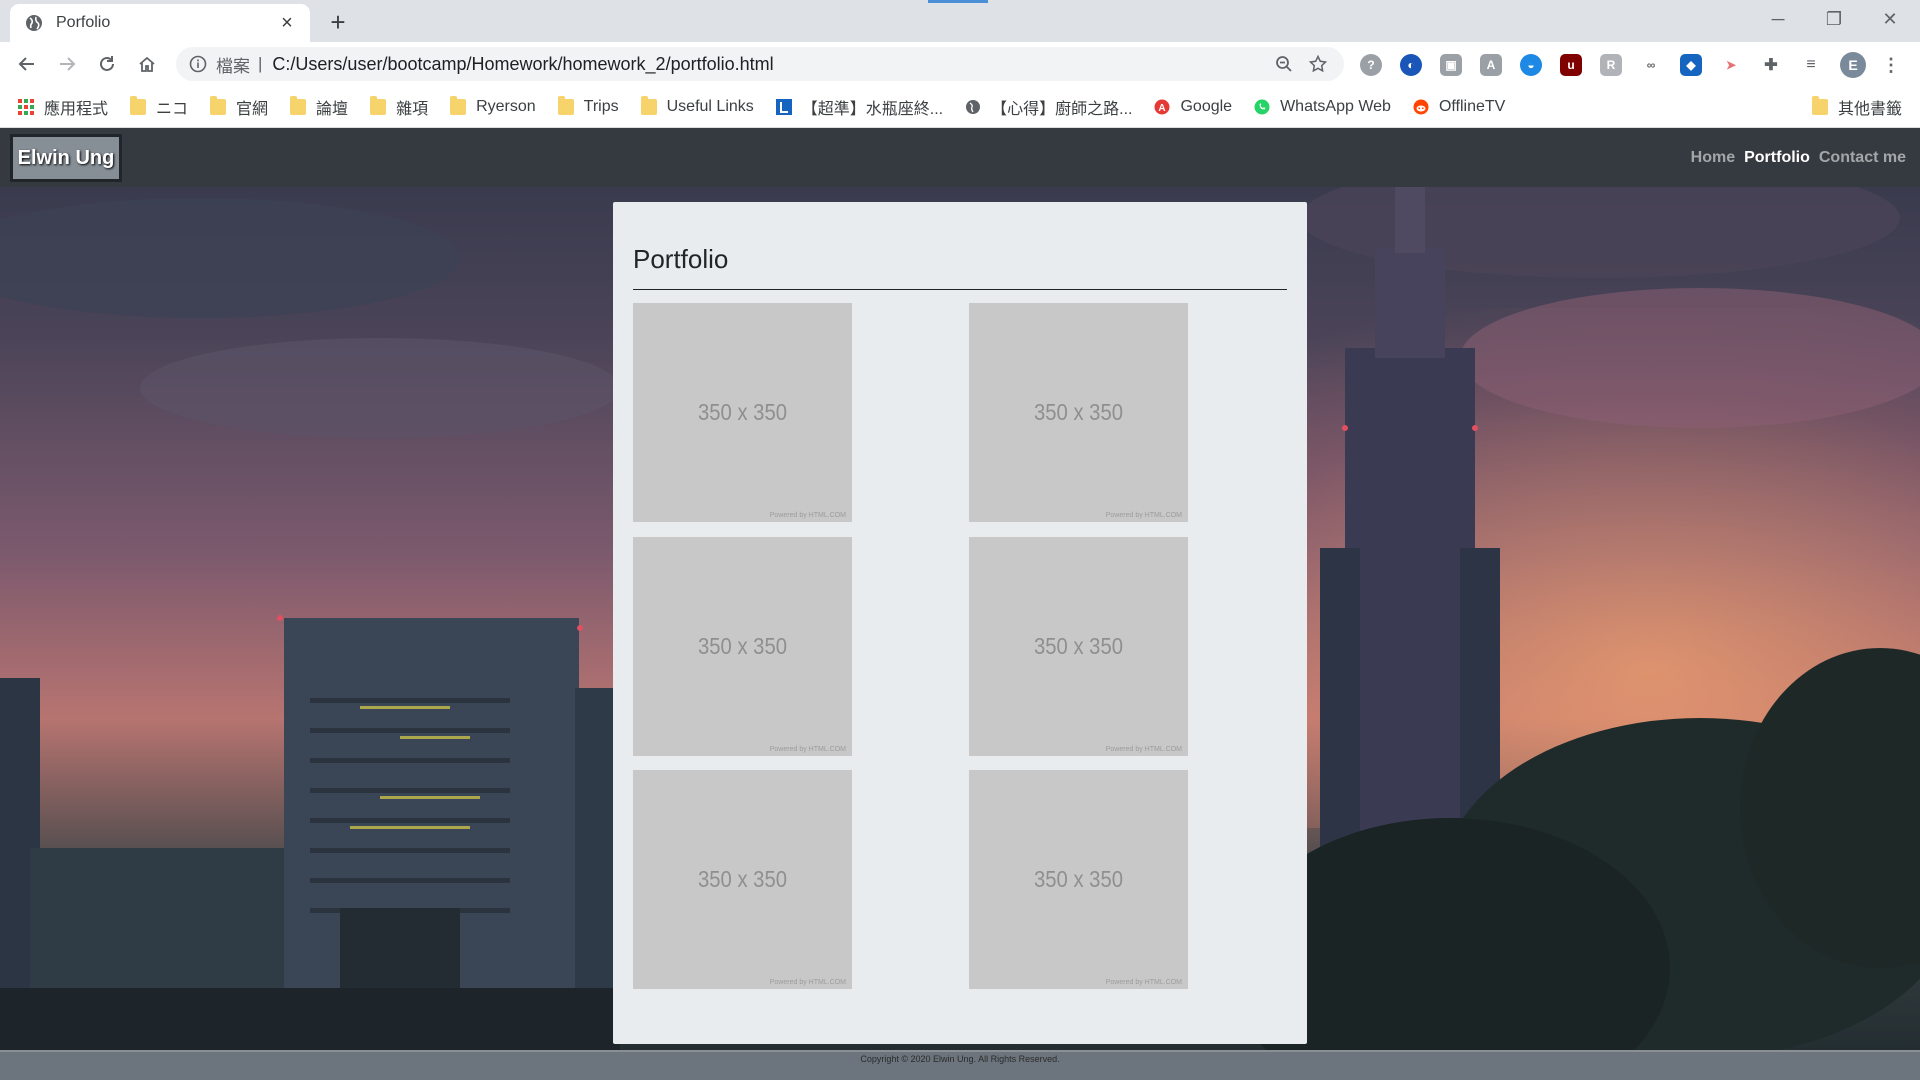  I want to click on minimize-window-icon: ─, so click(1778, 19).